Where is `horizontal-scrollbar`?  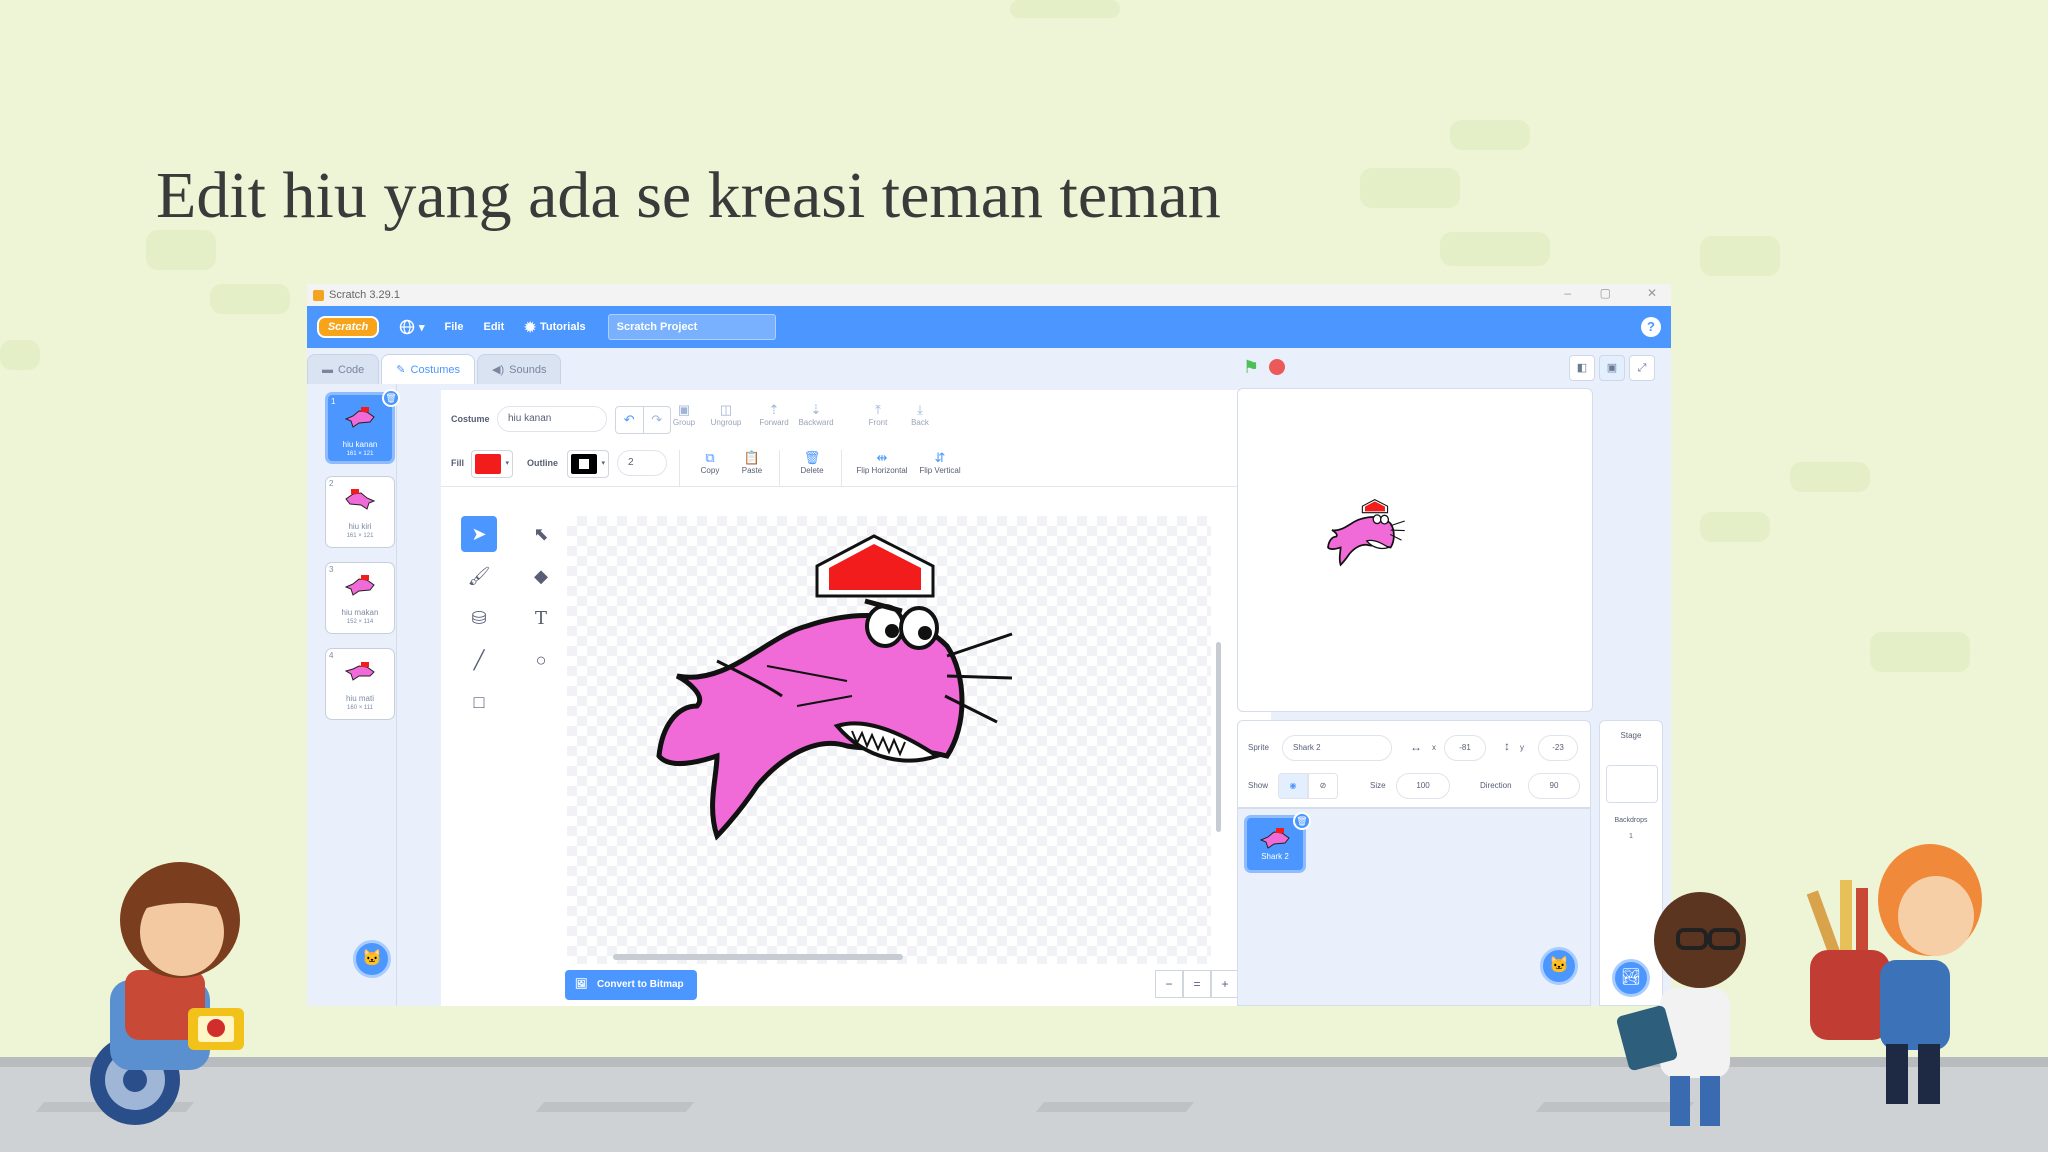
horizontal-scrollbar is located at coordinates (758, 957).